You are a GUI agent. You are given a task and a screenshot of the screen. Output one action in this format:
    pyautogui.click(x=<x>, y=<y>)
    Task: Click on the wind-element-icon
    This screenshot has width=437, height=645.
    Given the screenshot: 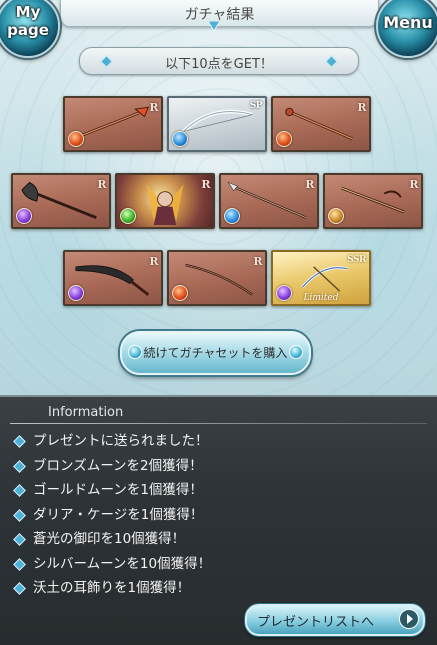 What is the action you would take?
    pyautogui.click(x=128, y=216)
    